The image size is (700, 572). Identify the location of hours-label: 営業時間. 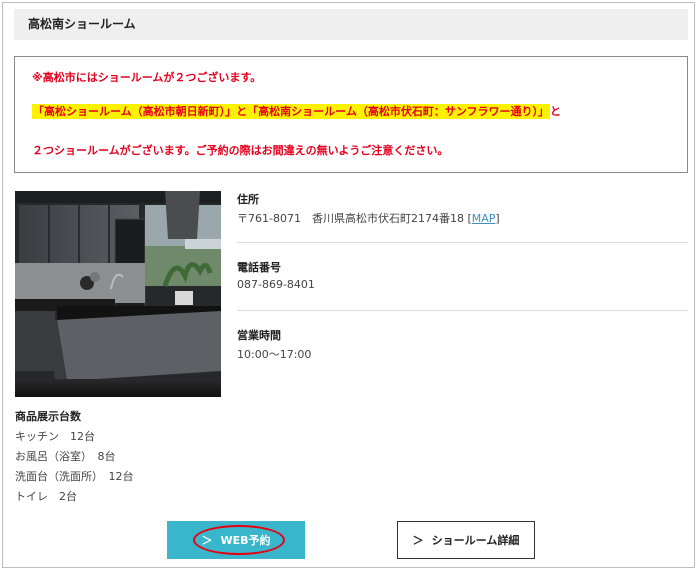
(259, 335).